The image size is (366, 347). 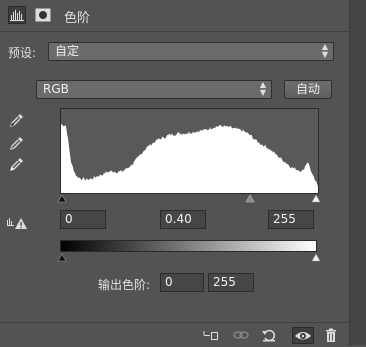 What do you see at coordinates (83, 219) in the screenshot?
I see `input-black-field: 0` at bounding box center [83, 219].